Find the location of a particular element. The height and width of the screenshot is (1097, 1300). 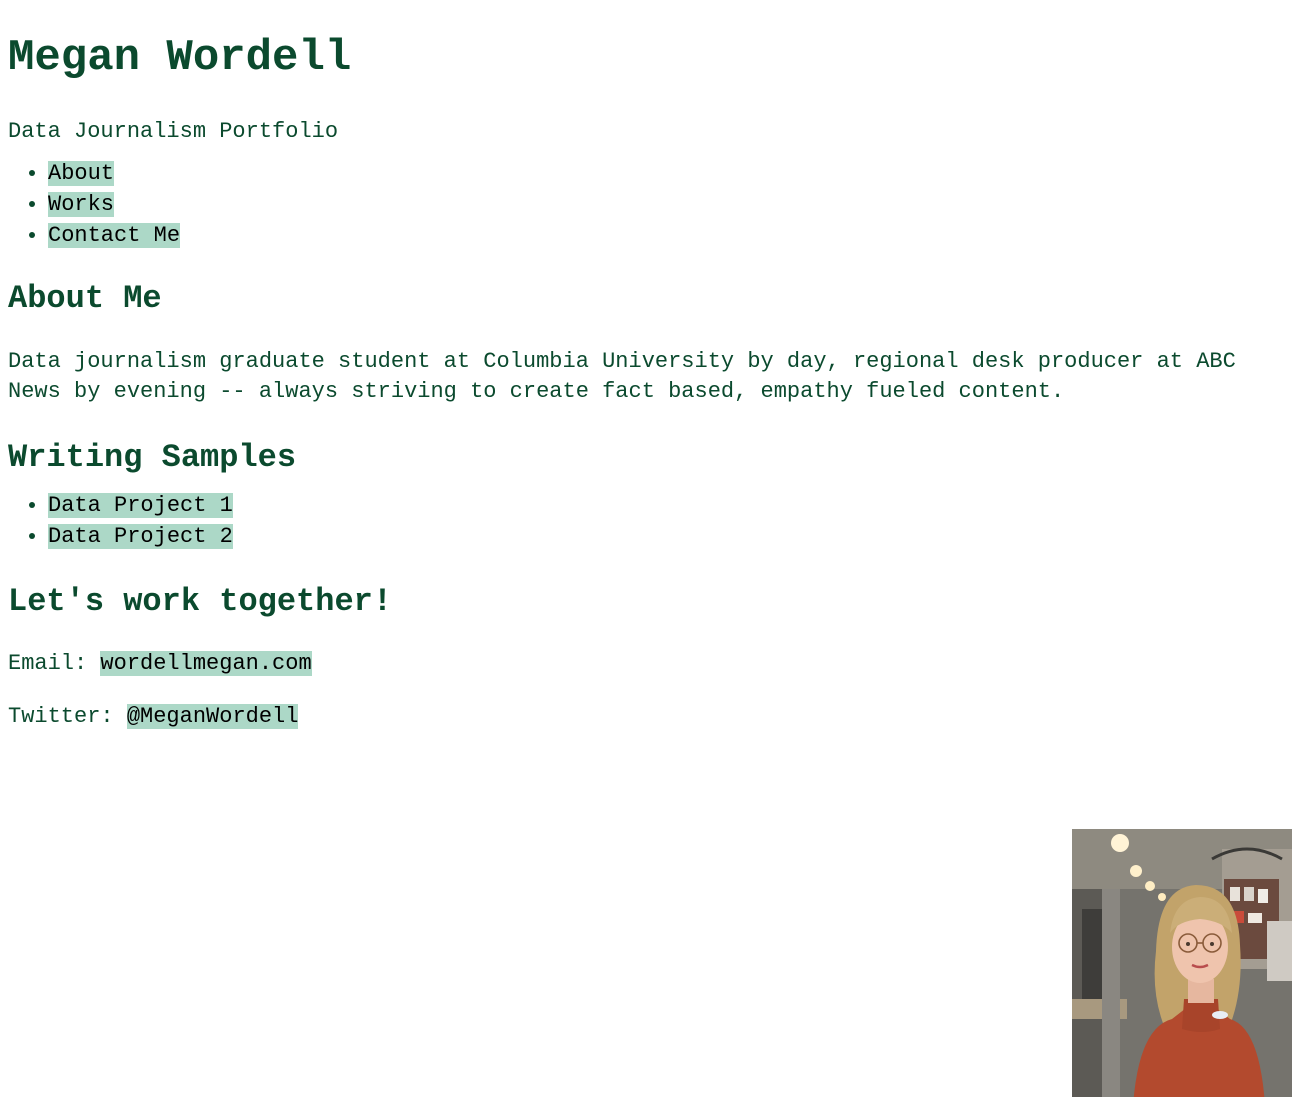

data-project-1-link: Data Project 1 is located at coordinates (140, 505).